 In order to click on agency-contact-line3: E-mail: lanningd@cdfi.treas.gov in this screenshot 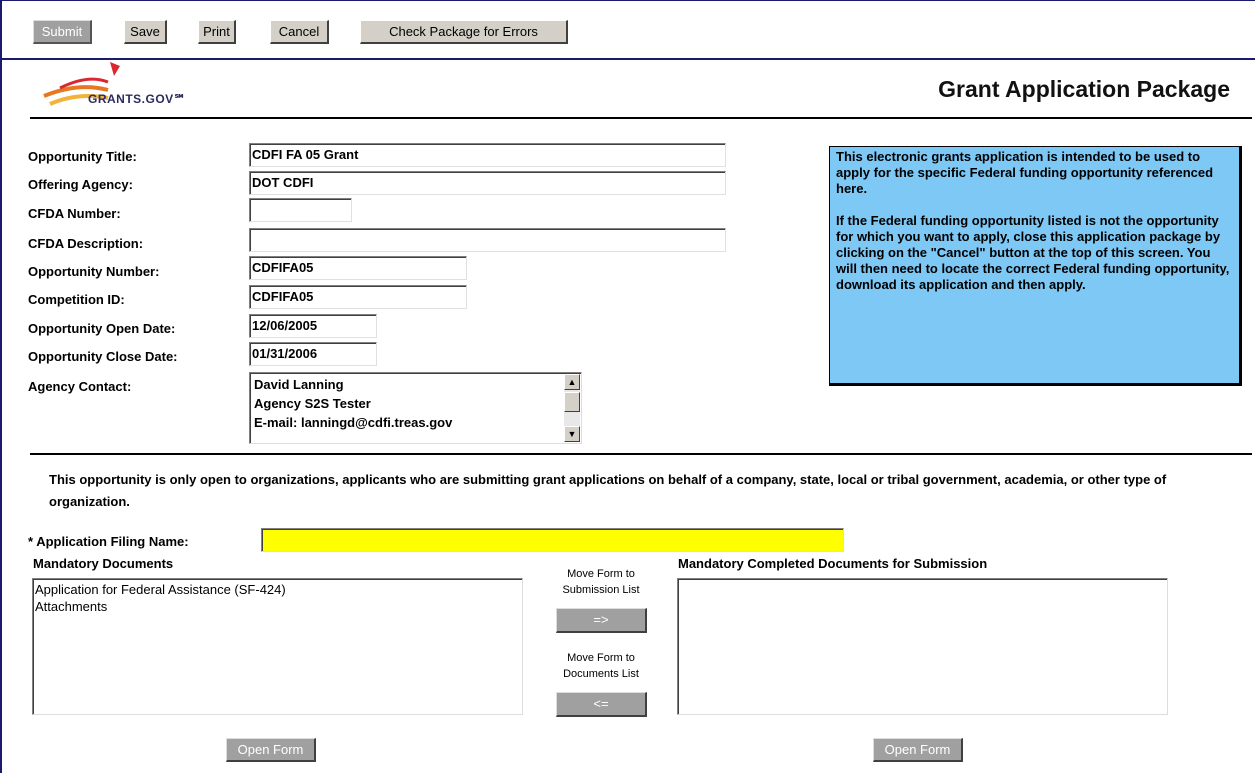, I will do `click(353, 422)`.